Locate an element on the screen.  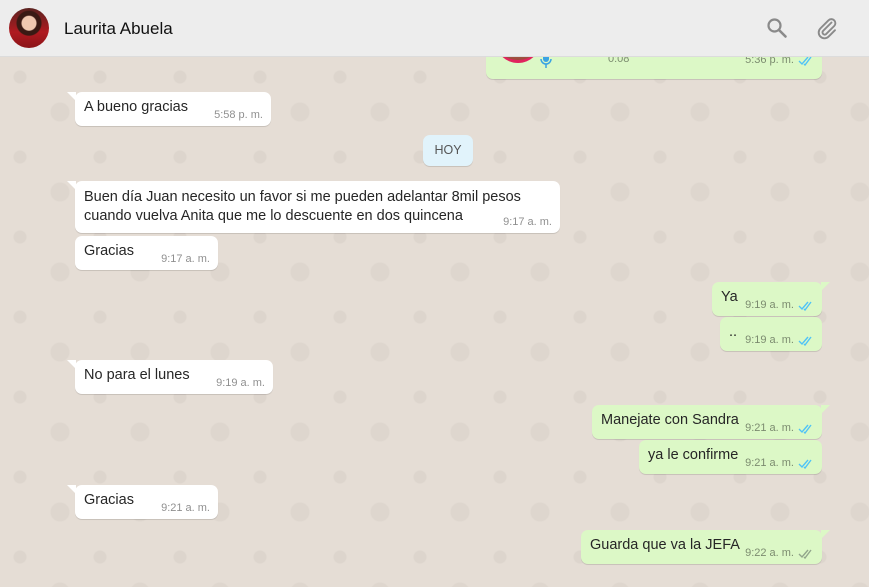
outgoing-message: ya le confirme 9:21 a. m. is located at coordinates (730, 457).